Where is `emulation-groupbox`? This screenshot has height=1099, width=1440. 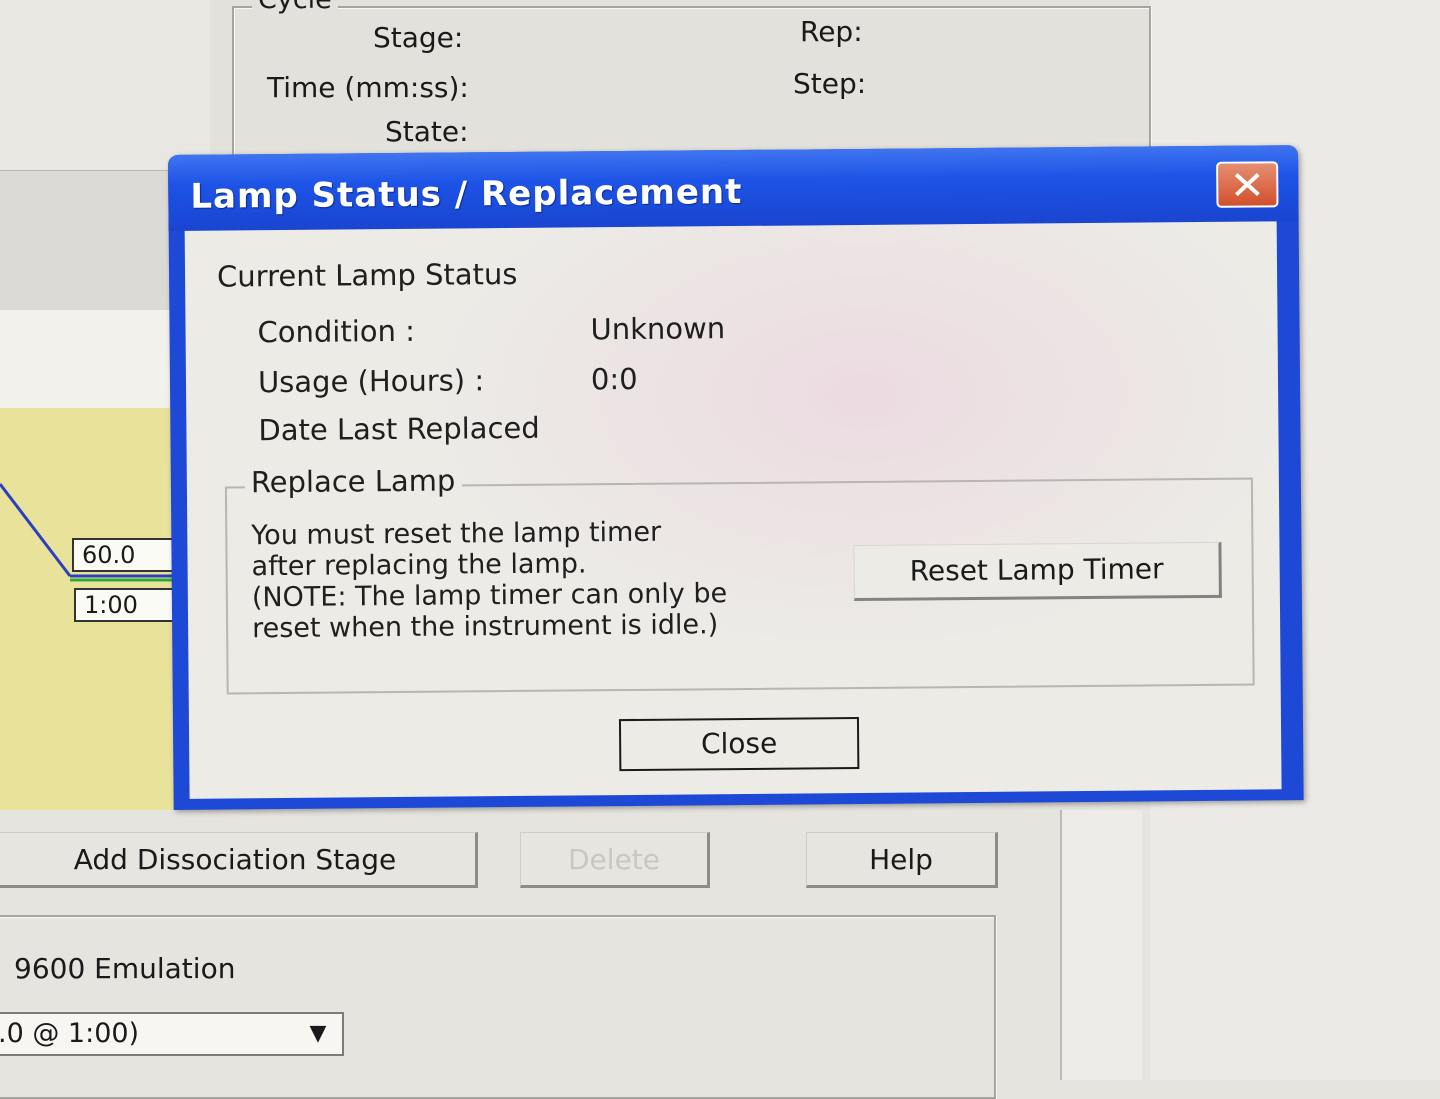
emulation-groupbox is located at coordinates (498, 1007).